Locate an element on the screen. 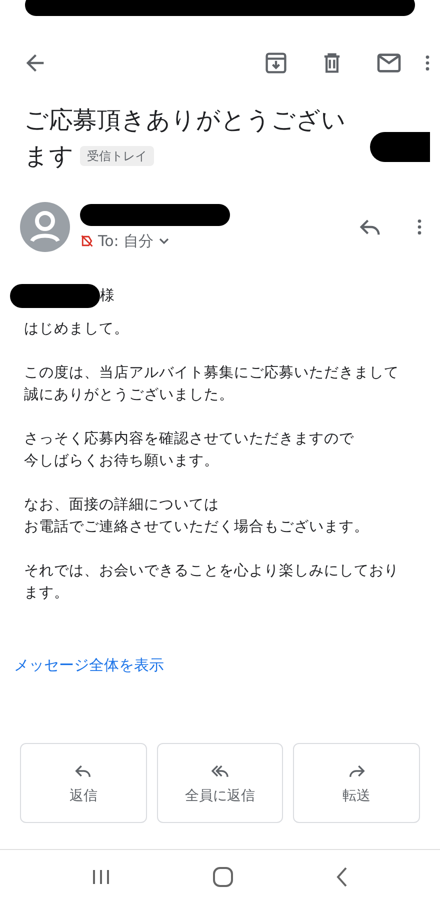 The height and width of the screenshot is (906, 440). body-paragraph: なお、面接の詳細については お電話でご連絡させていただく場合もございます。 is located at coordinates (197, 516).